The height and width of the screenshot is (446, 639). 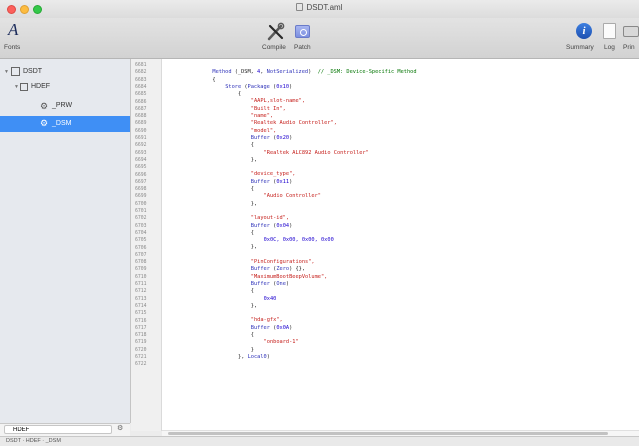 What do you see at coordinates (400, 116) in the screenshot?
I see `code-line: "name",` at bounding box center [400, 116].